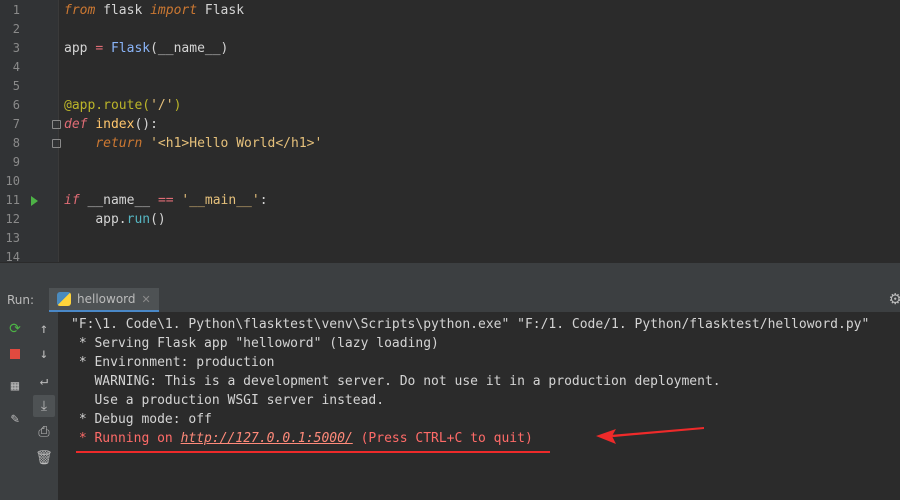  I want to click on rerun-icon: ⟳, so click(15, 329).